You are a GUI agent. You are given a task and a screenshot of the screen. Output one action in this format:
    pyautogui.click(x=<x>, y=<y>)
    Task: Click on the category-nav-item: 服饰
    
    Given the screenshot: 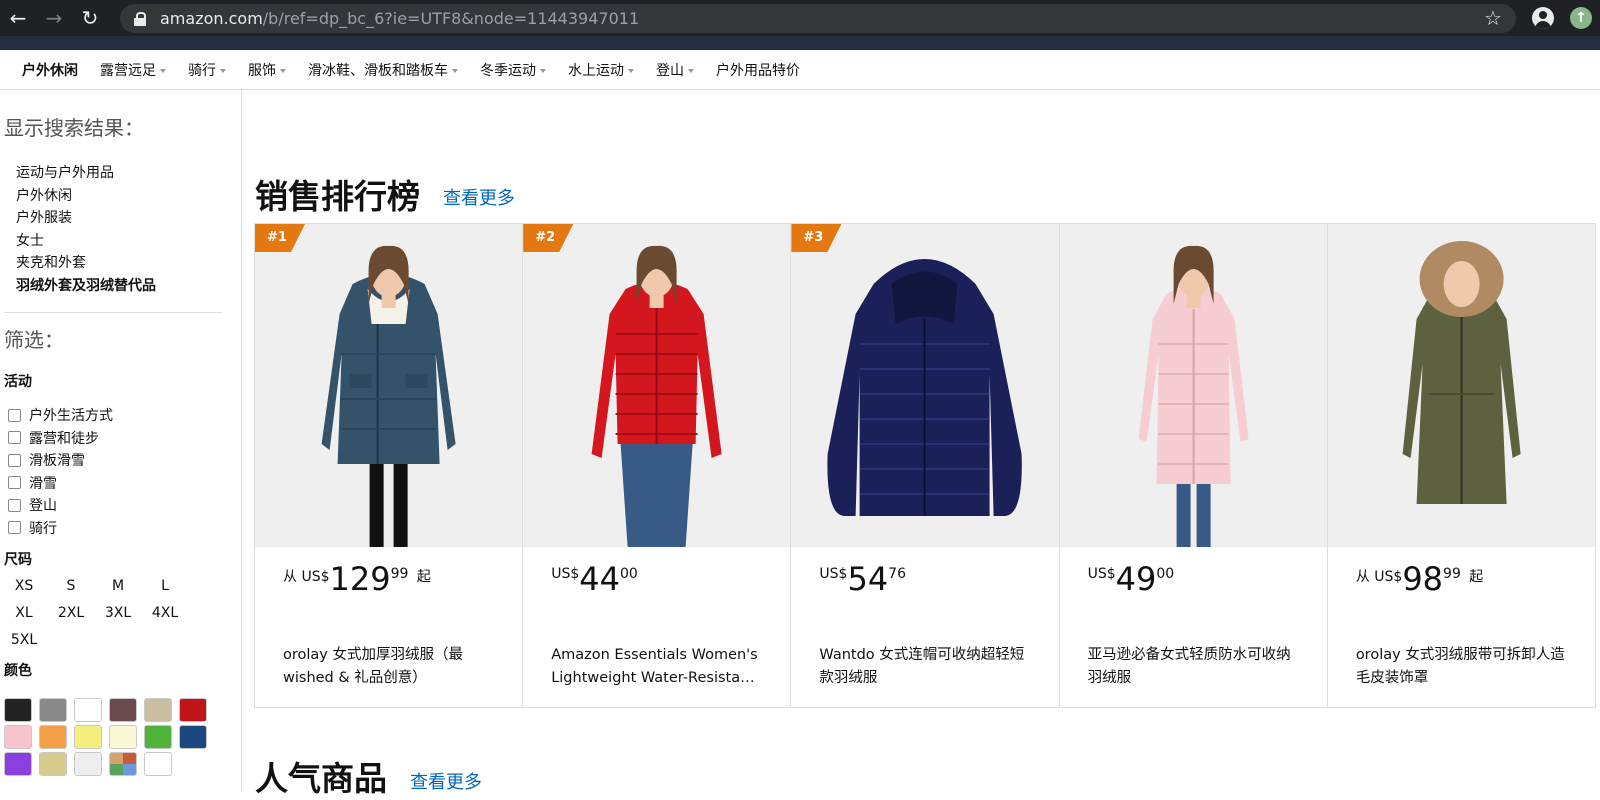 What is the action you would take?
    pyautogui.click(x=267, y=70)
    